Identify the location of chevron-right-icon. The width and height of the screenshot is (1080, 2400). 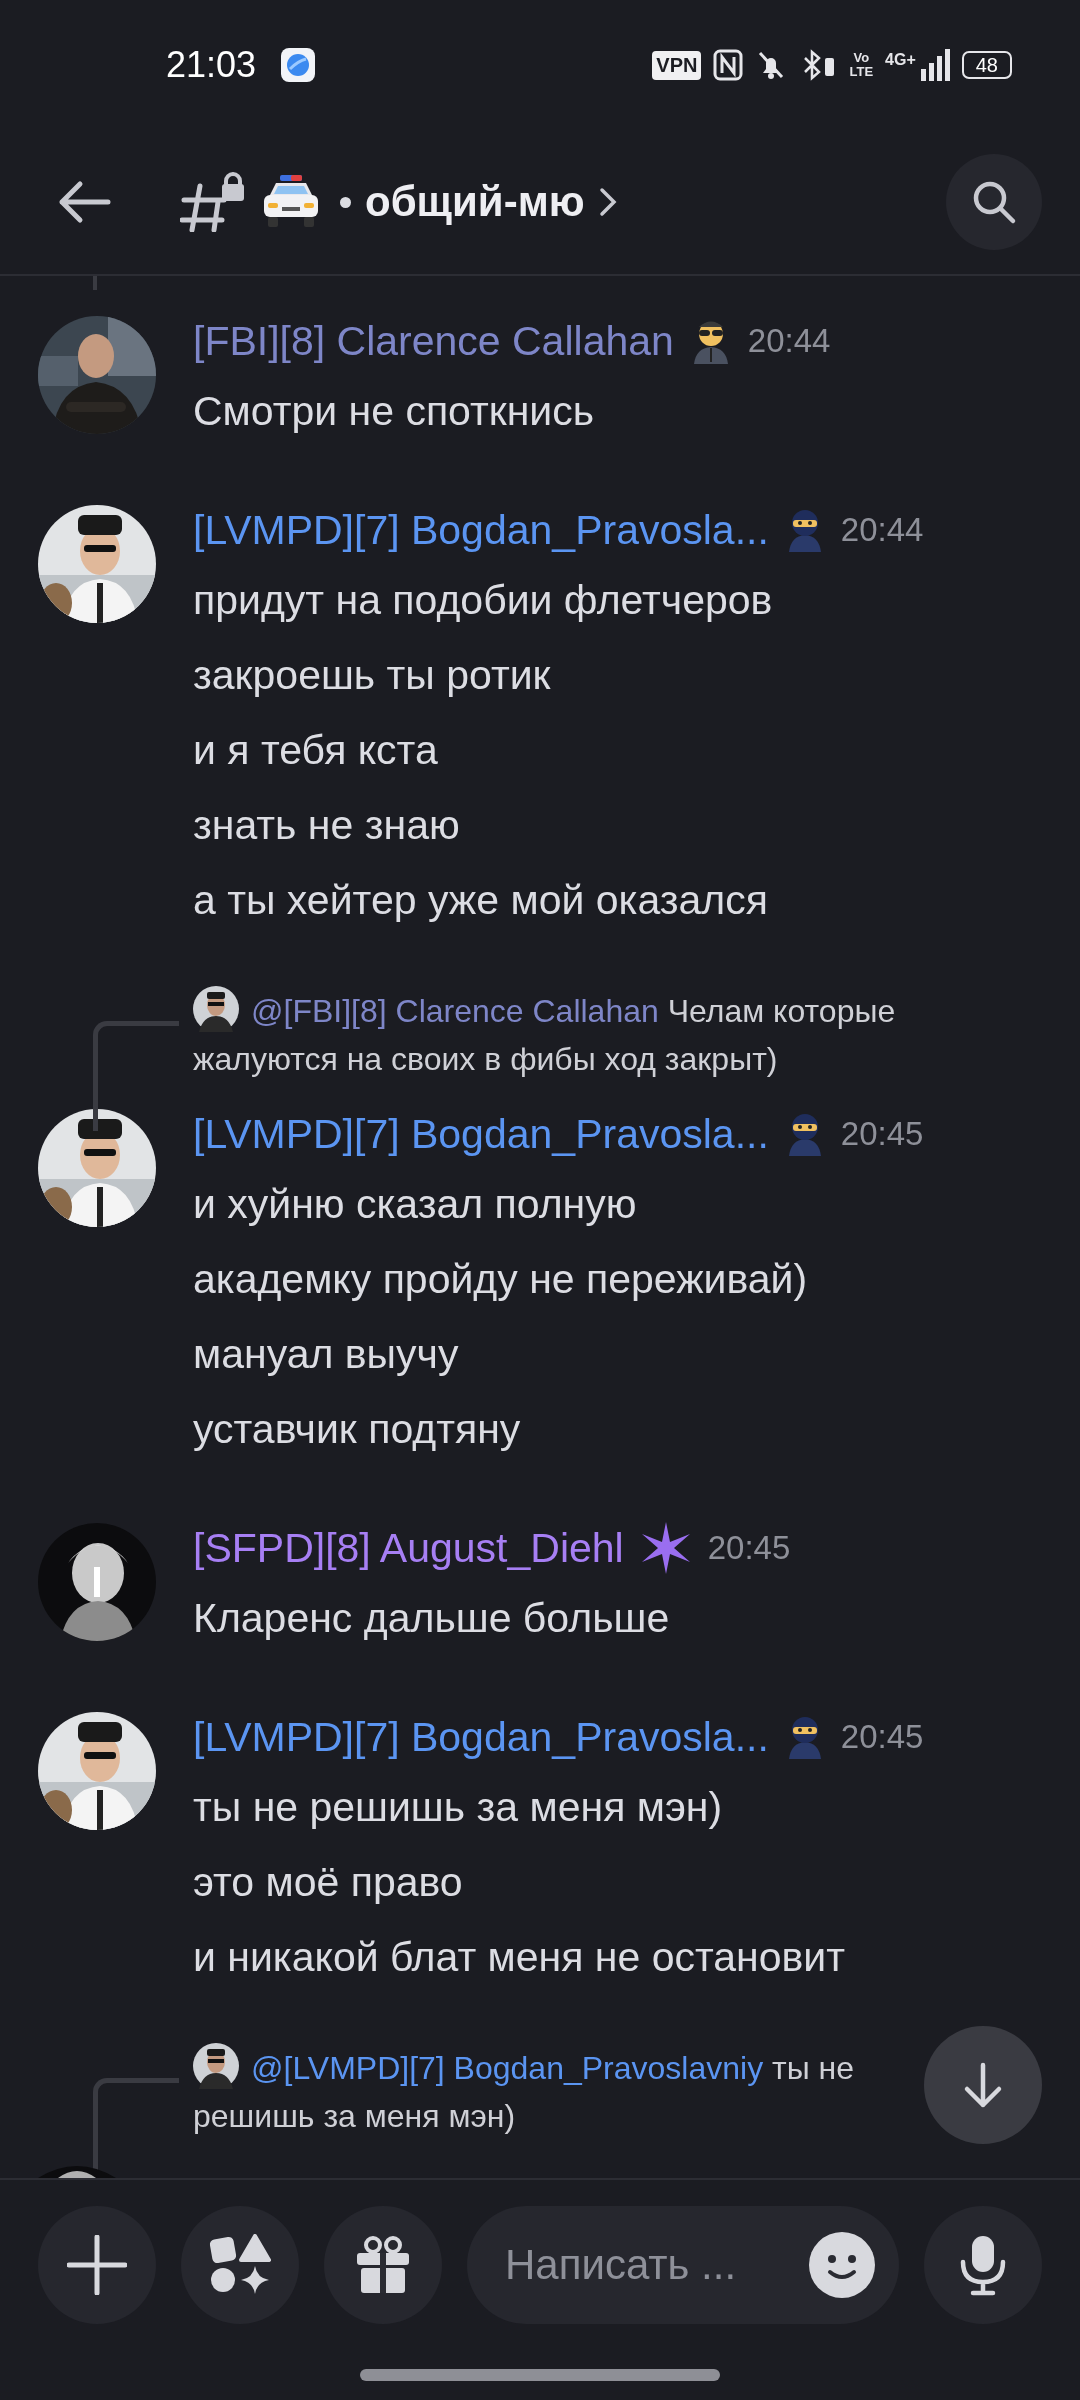
(607, 202).